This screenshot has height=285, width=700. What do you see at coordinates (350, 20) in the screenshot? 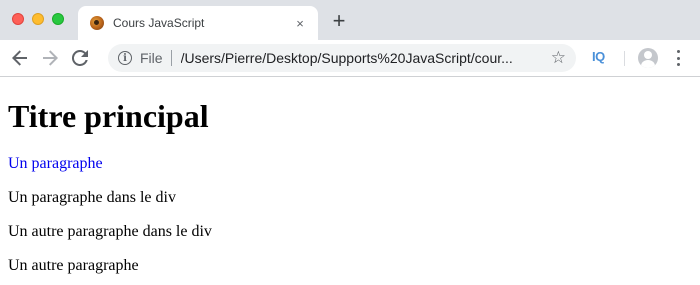
I see `tab-strip: Cours JavaScript × +` at bounding box center [350, 20].